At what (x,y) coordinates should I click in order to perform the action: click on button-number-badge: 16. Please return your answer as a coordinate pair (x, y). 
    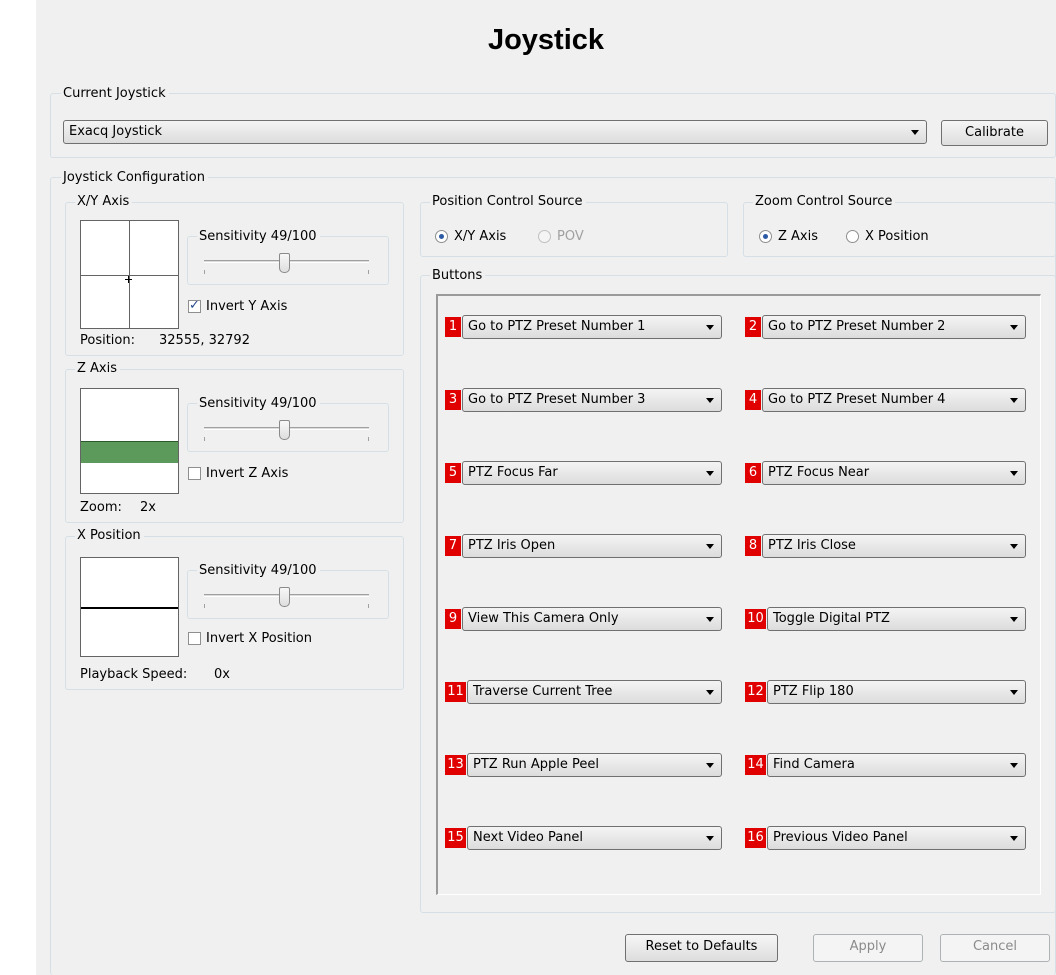
    Looking at the image, I should click on (755, 838).